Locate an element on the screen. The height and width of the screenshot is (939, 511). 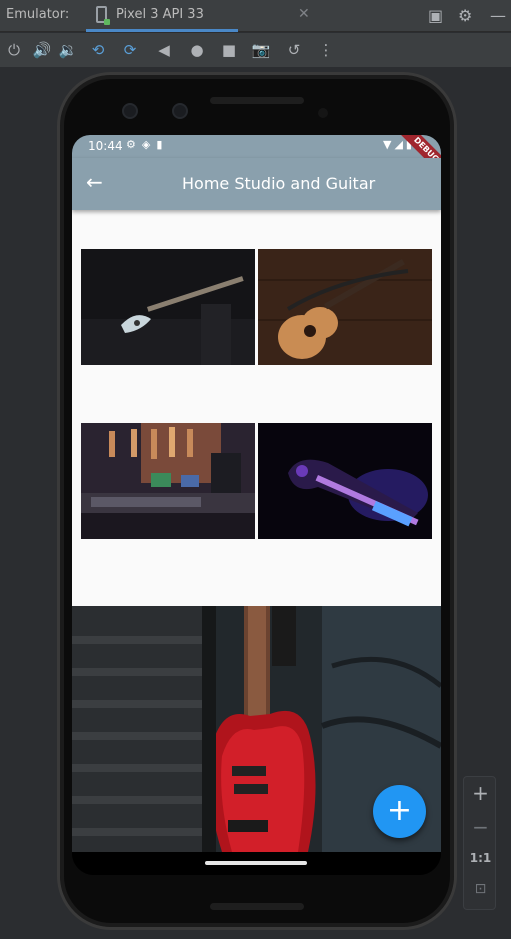
neon-guitar-thumbnail is located at coordinates (345, 481).